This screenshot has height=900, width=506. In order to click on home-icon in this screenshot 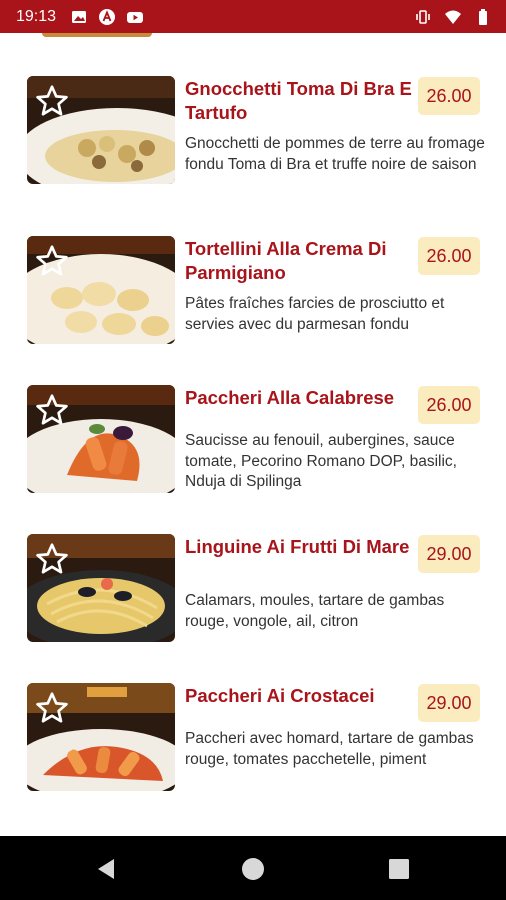, I will do `click(253, 869)`.